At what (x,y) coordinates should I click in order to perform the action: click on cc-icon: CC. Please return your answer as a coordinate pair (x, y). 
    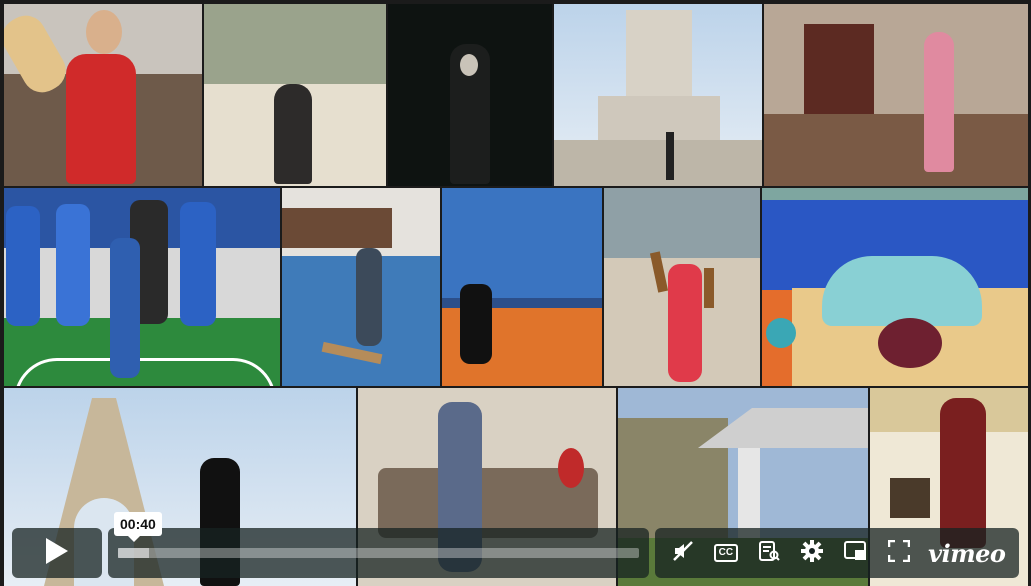
    Looking at the image, I should click on (726, 553).